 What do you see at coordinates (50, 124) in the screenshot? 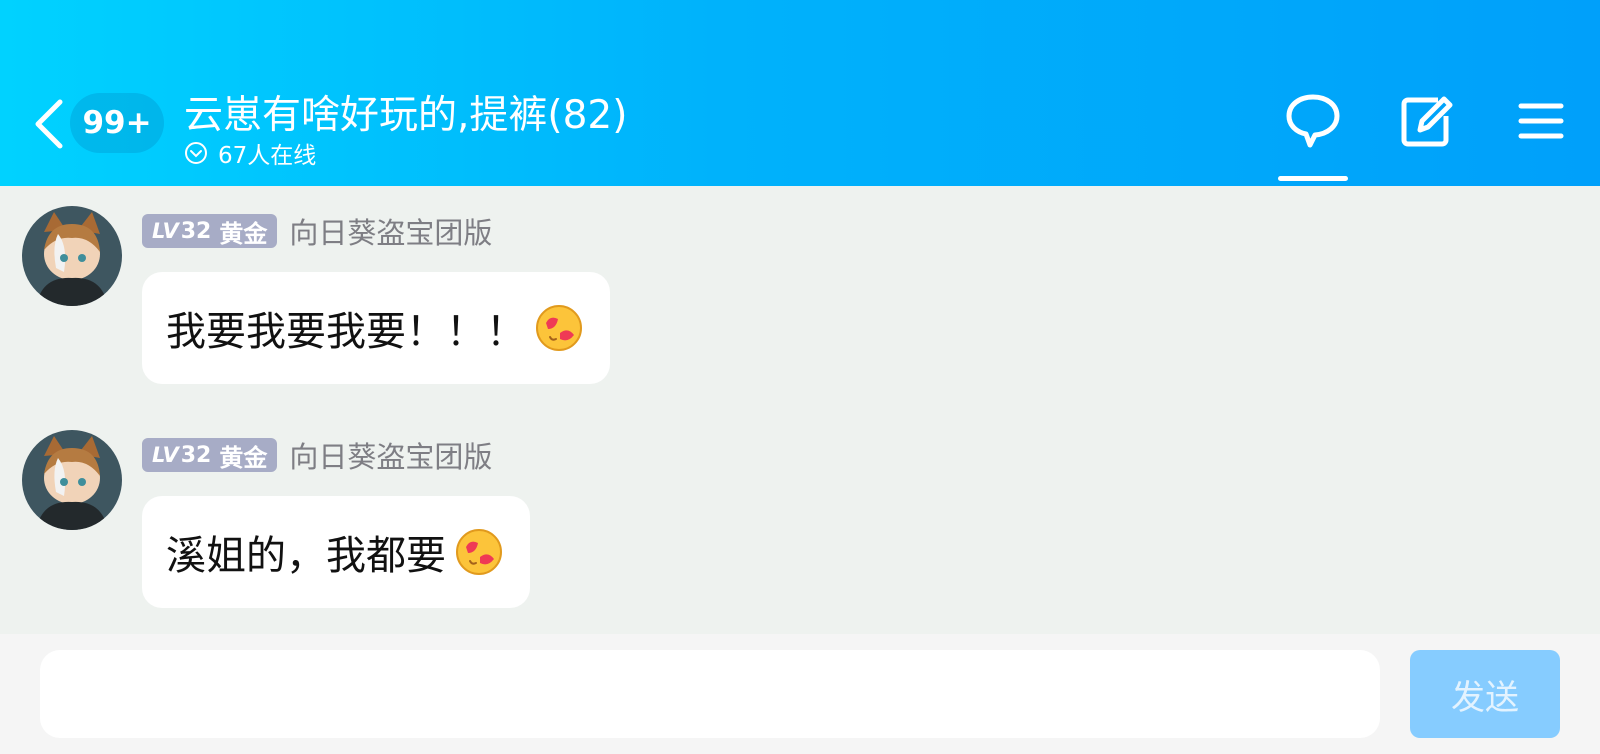
I see `back-arrow-icon` at bounding box center [50, 124].